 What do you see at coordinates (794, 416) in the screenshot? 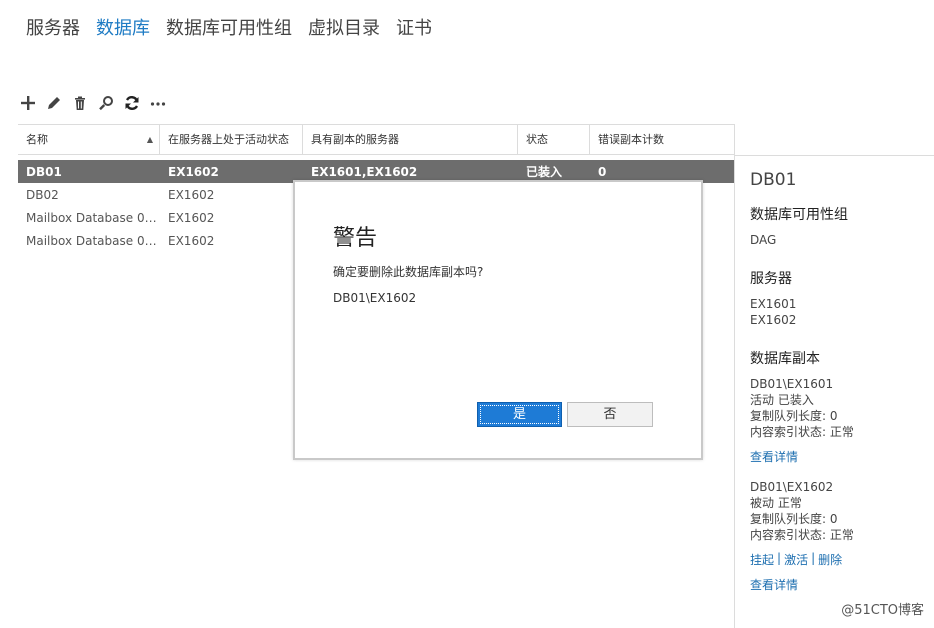
I see `copy1-queue-length: 复制队列长度: 0` at bounding box center [794, 416].